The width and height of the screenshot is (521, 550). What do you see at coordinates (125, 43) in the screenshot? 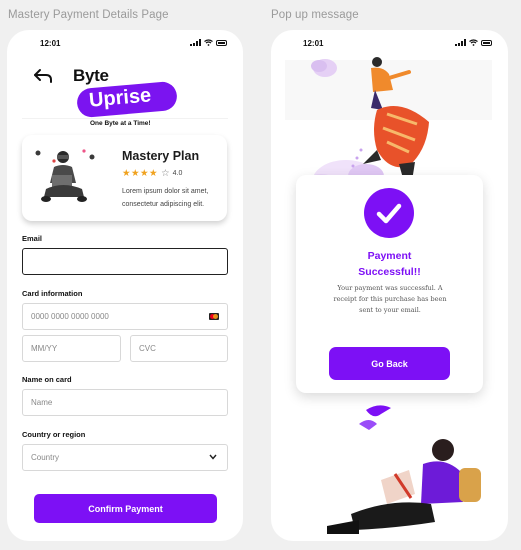
I see `status-bar: 12:01` at bounding box center [125, 43].